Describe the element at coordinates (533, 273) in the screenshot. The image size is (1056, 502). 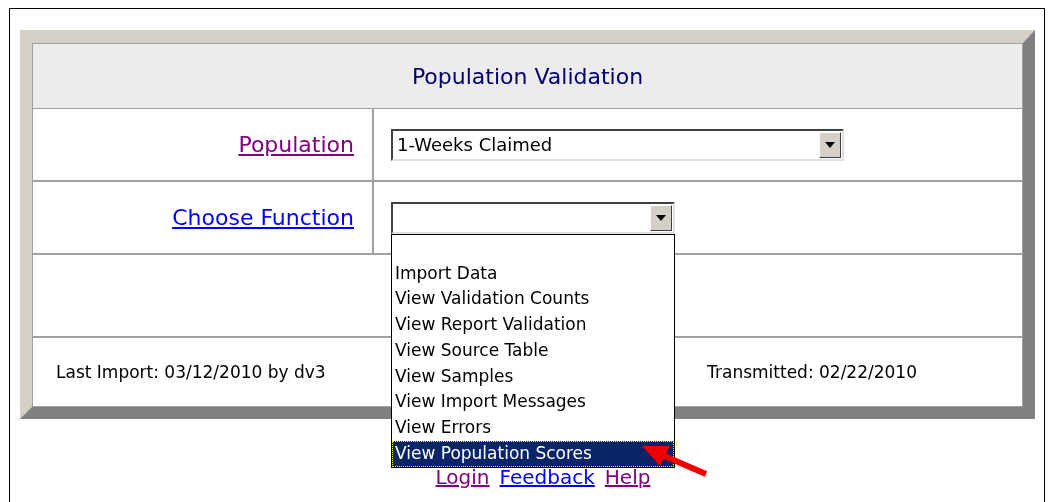
I see `dropdown-option: Import Data` at that location.